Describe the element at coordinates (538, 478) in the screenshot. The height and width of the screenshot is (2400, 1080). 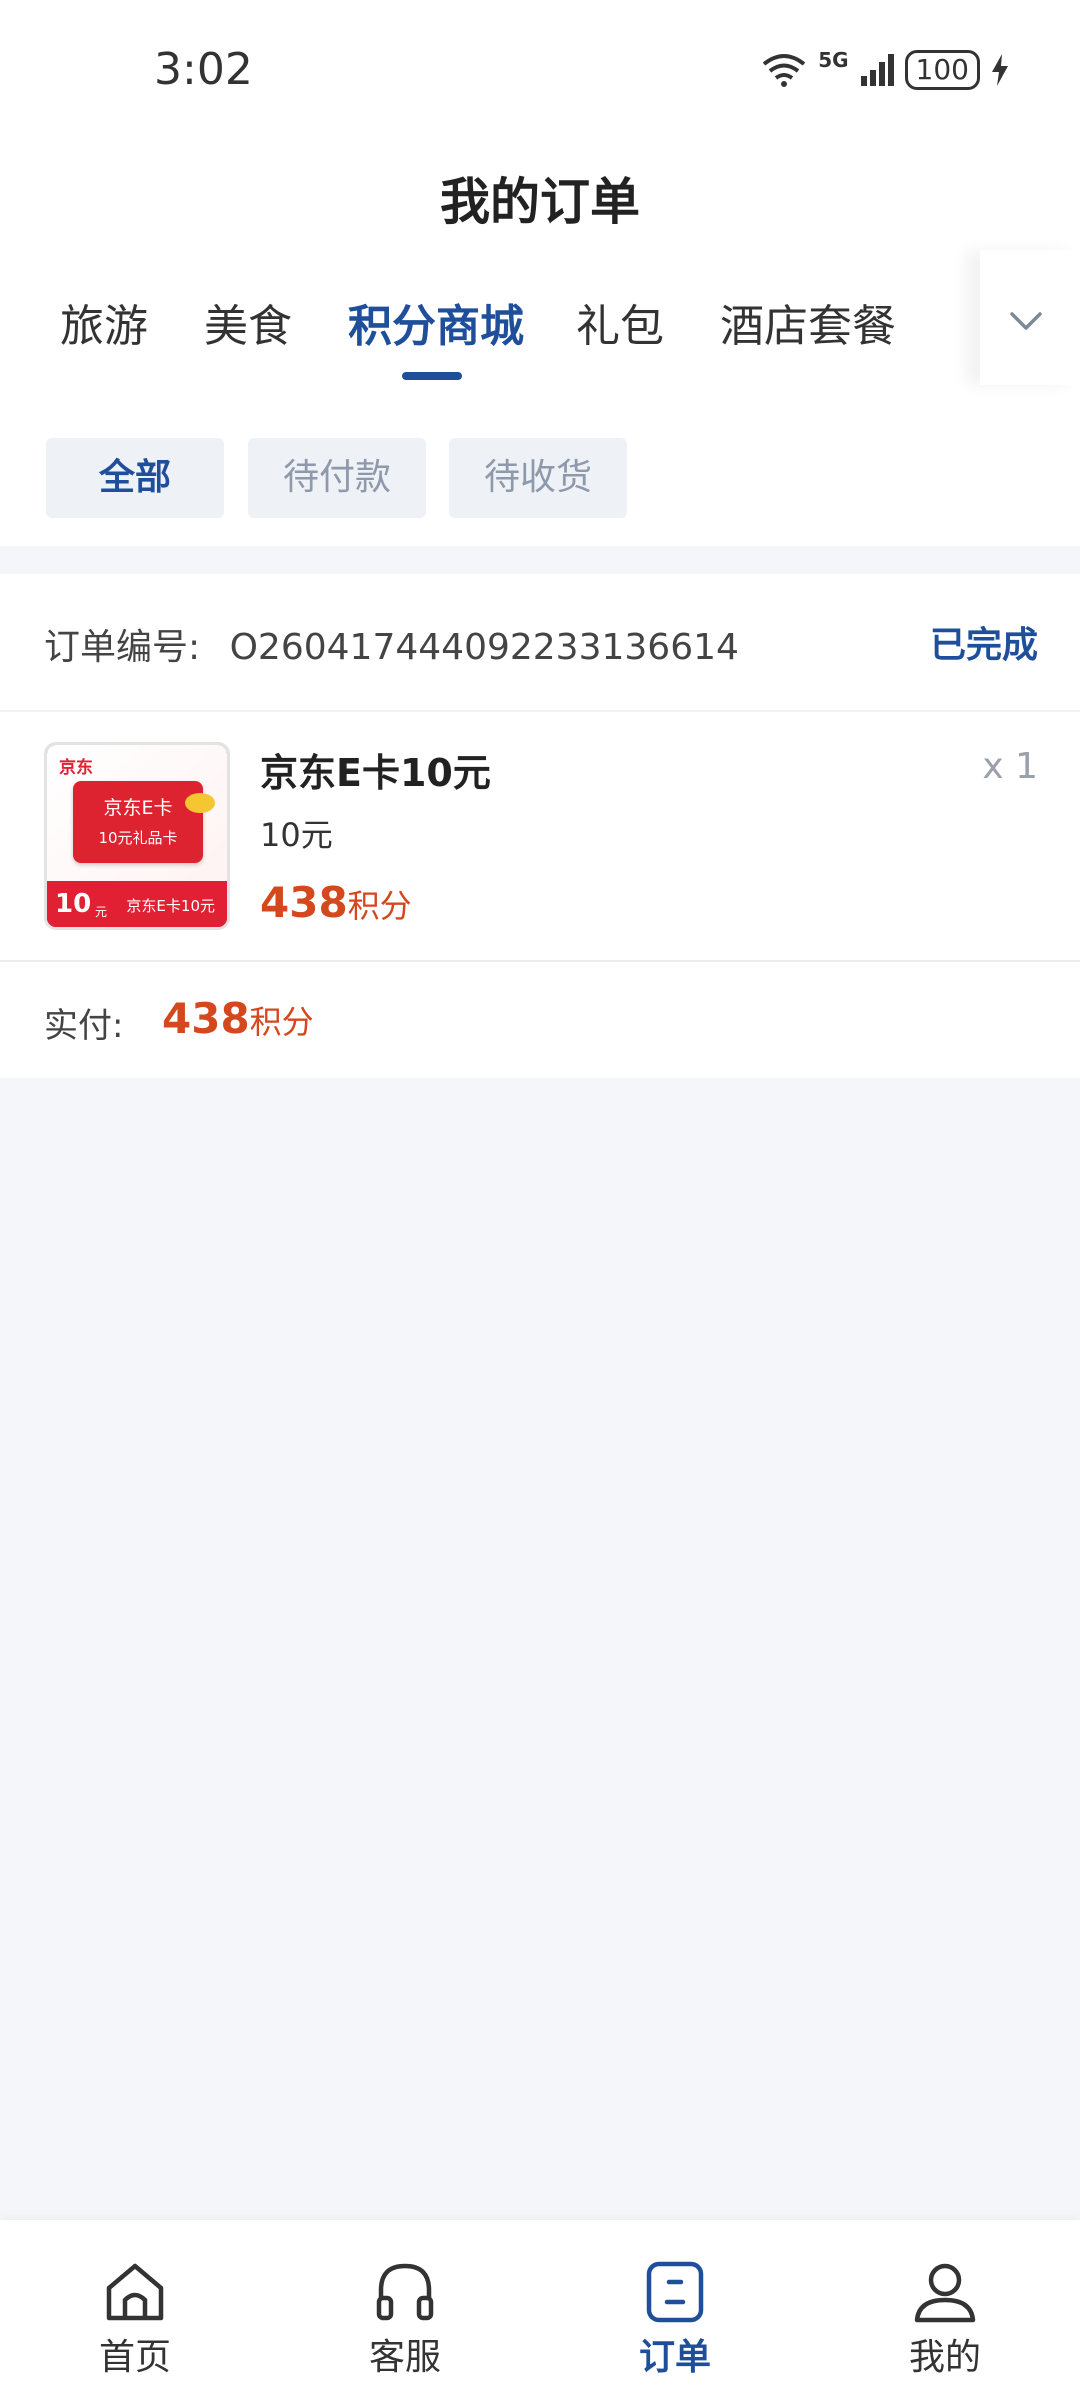
I see `filter-pending-receipt: 待收货` at that location.